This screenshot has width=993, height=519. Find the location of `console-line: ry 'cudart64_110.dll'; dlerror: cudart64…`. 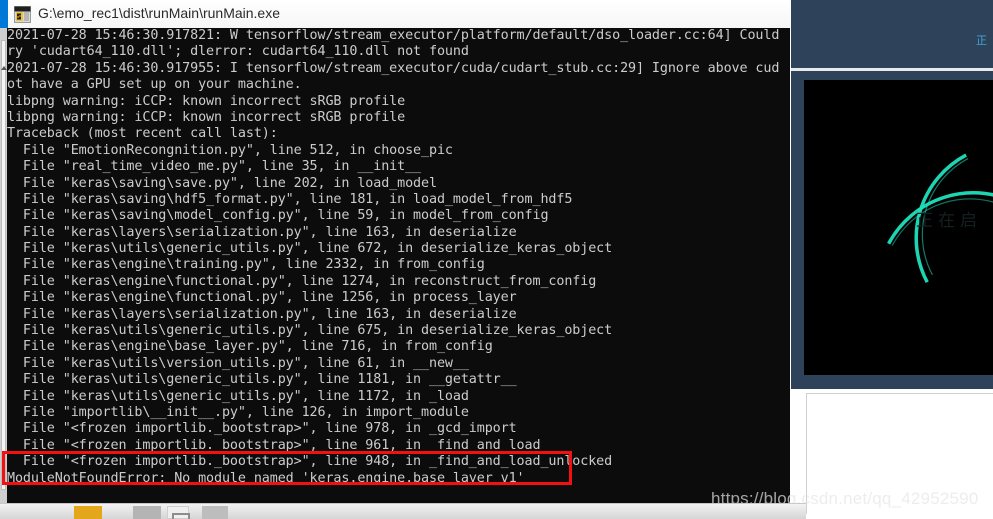

console-line: ry 'cudart64_110.dll'; dlerror: cudart64… is located at coordinates (238, 52).